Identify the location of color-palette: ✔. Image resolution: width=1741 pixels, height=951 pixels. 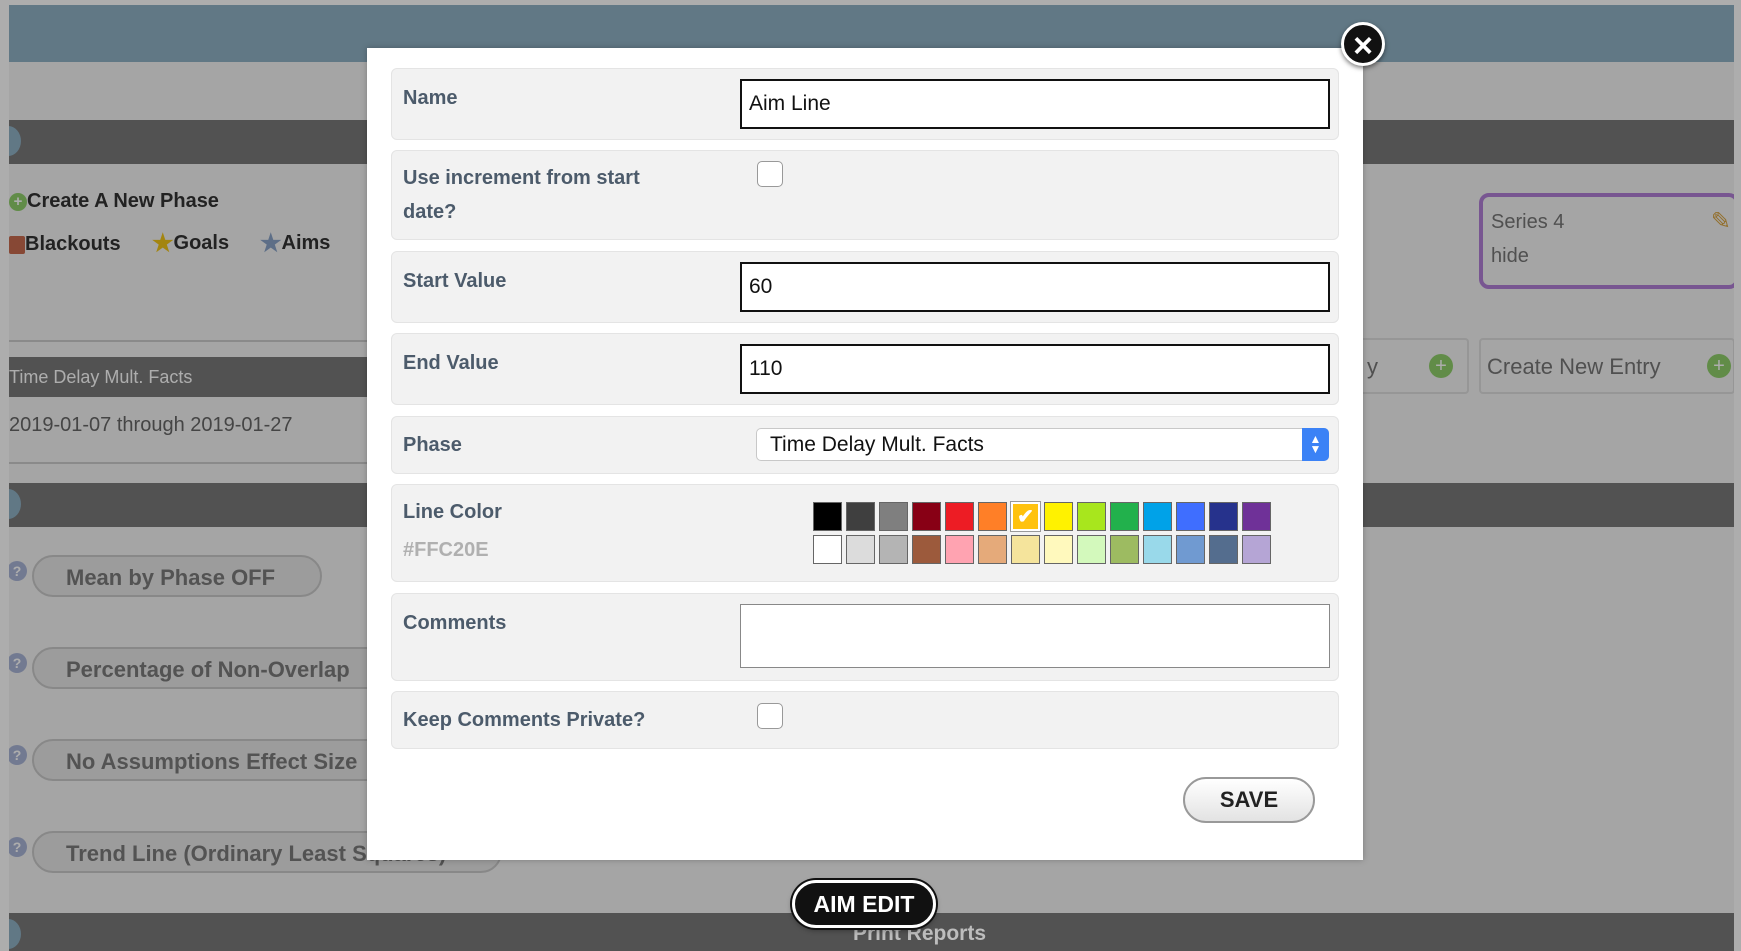
(1042, 532).